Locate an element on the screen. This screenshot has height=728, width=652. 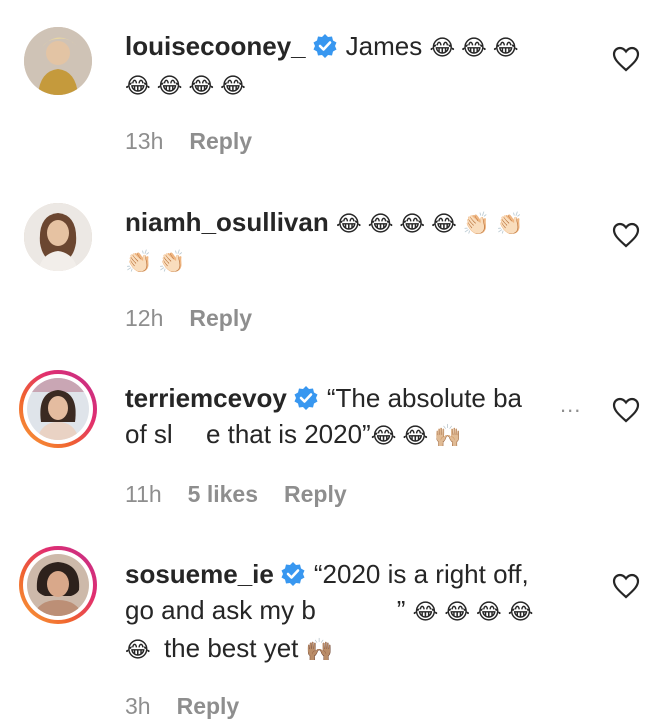
comment-meta: 3h Reply is located at coordinates (195, 706).